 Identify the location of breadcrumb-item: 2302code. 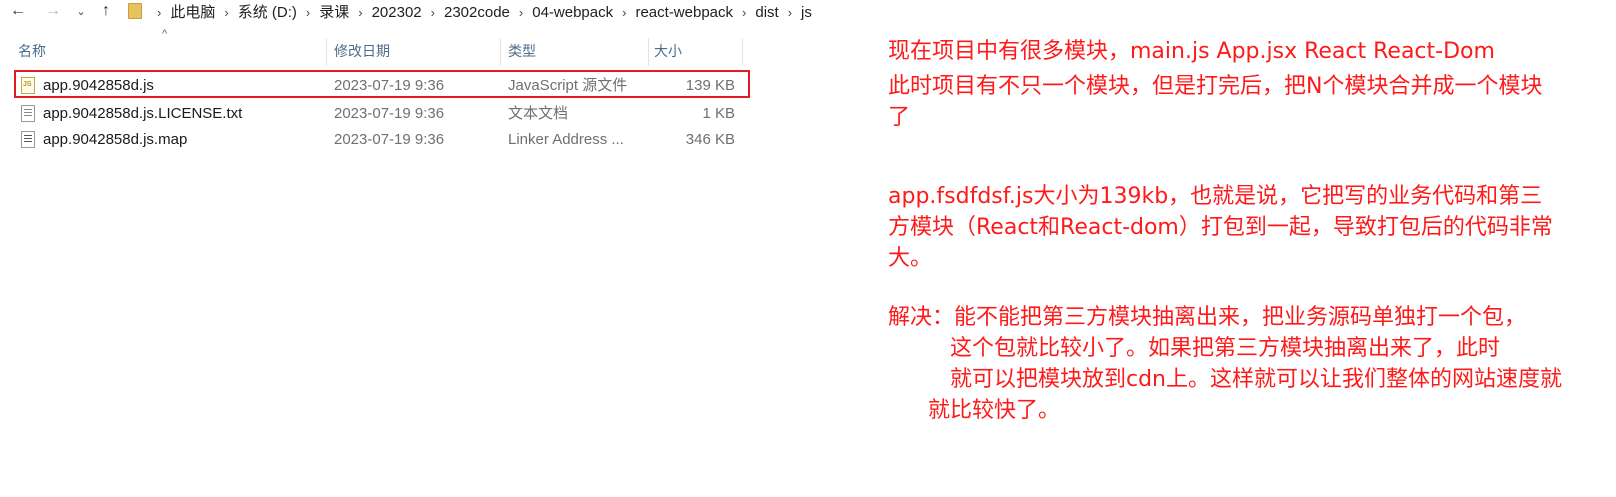
(477, 12).